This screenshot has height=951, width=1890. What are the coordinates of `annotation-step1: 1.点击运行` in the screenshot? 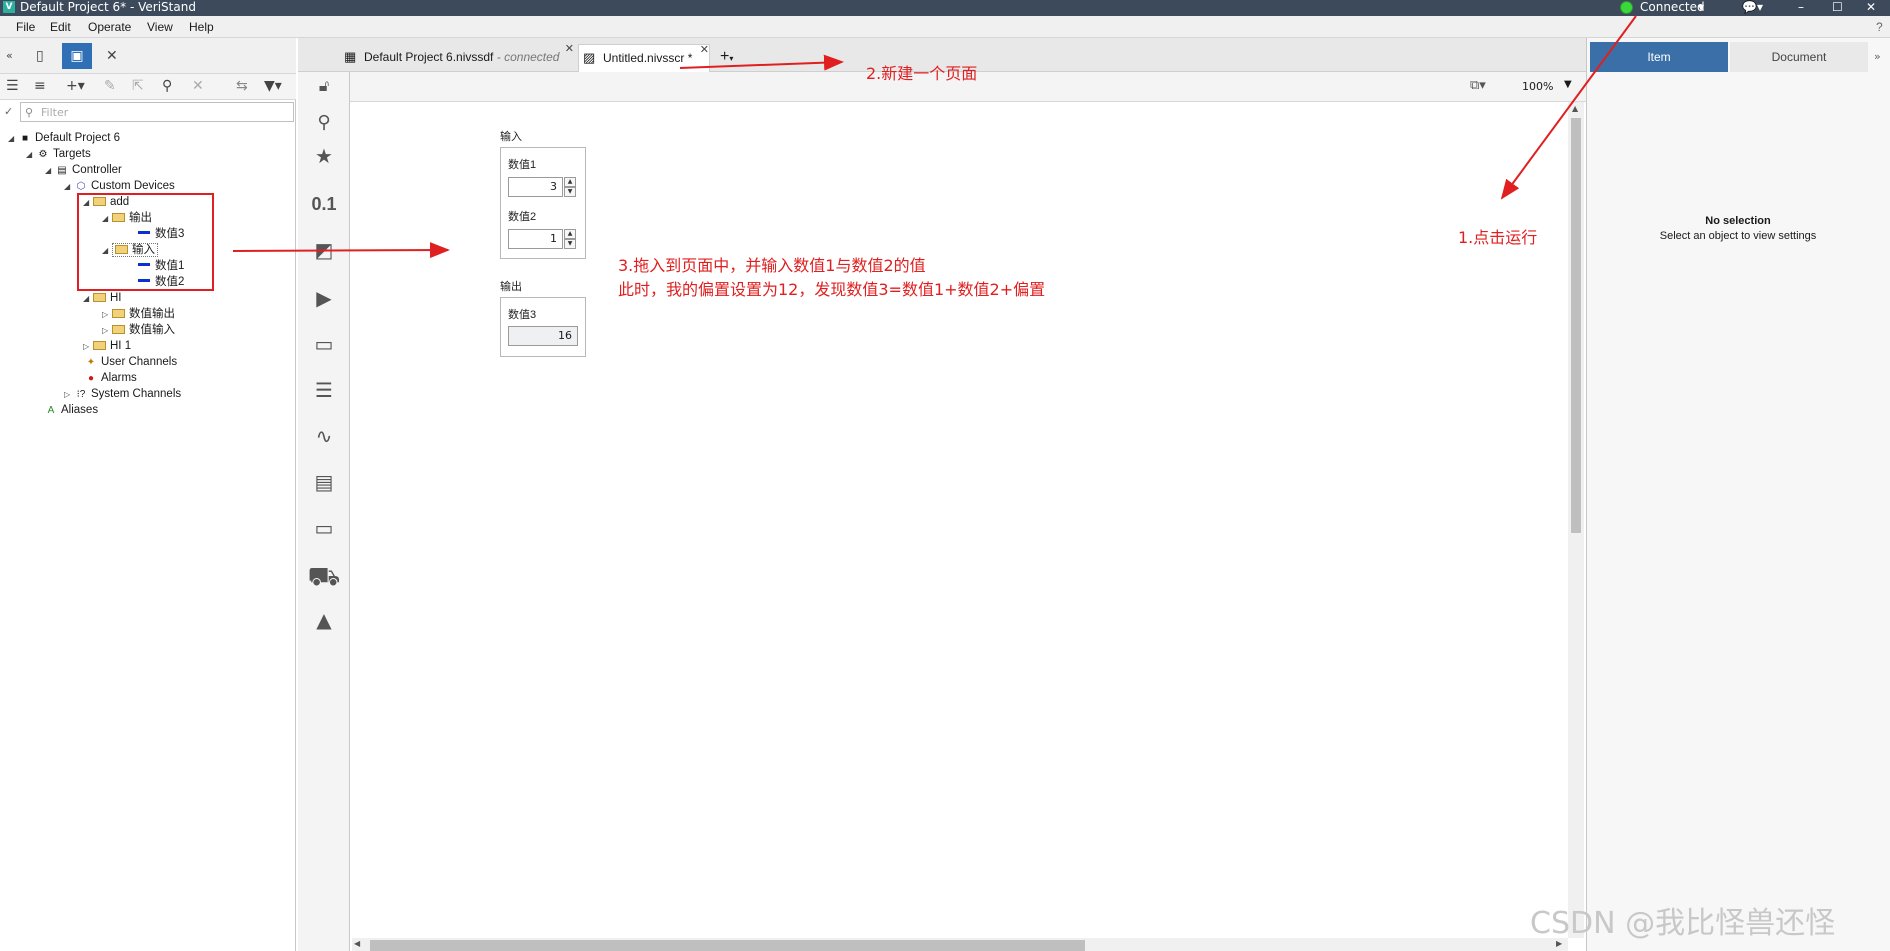 It's located at (1498, 237).